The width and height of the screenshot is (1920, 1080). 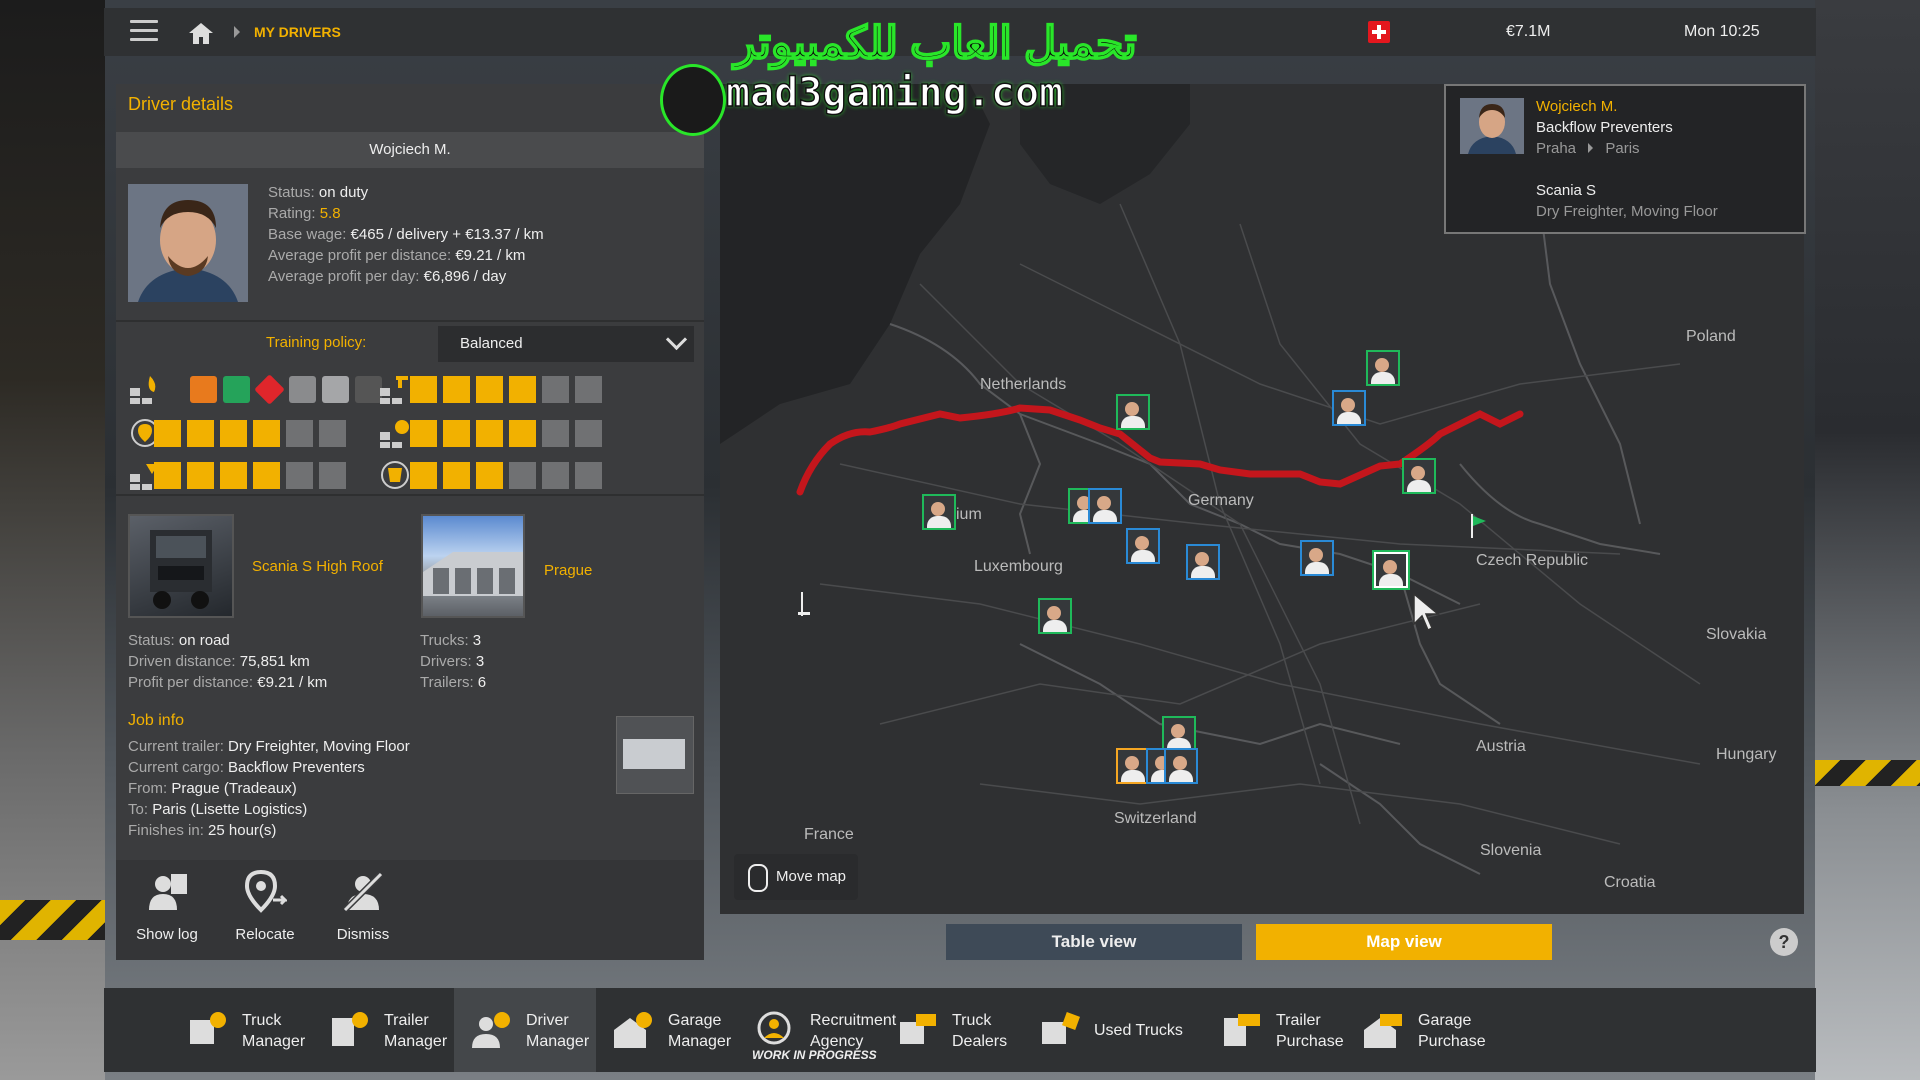 What do you see at coordinates (350, 1029) in the screenshot?
I see `trailer-manager-icon` at bounding box center [350, 1029].